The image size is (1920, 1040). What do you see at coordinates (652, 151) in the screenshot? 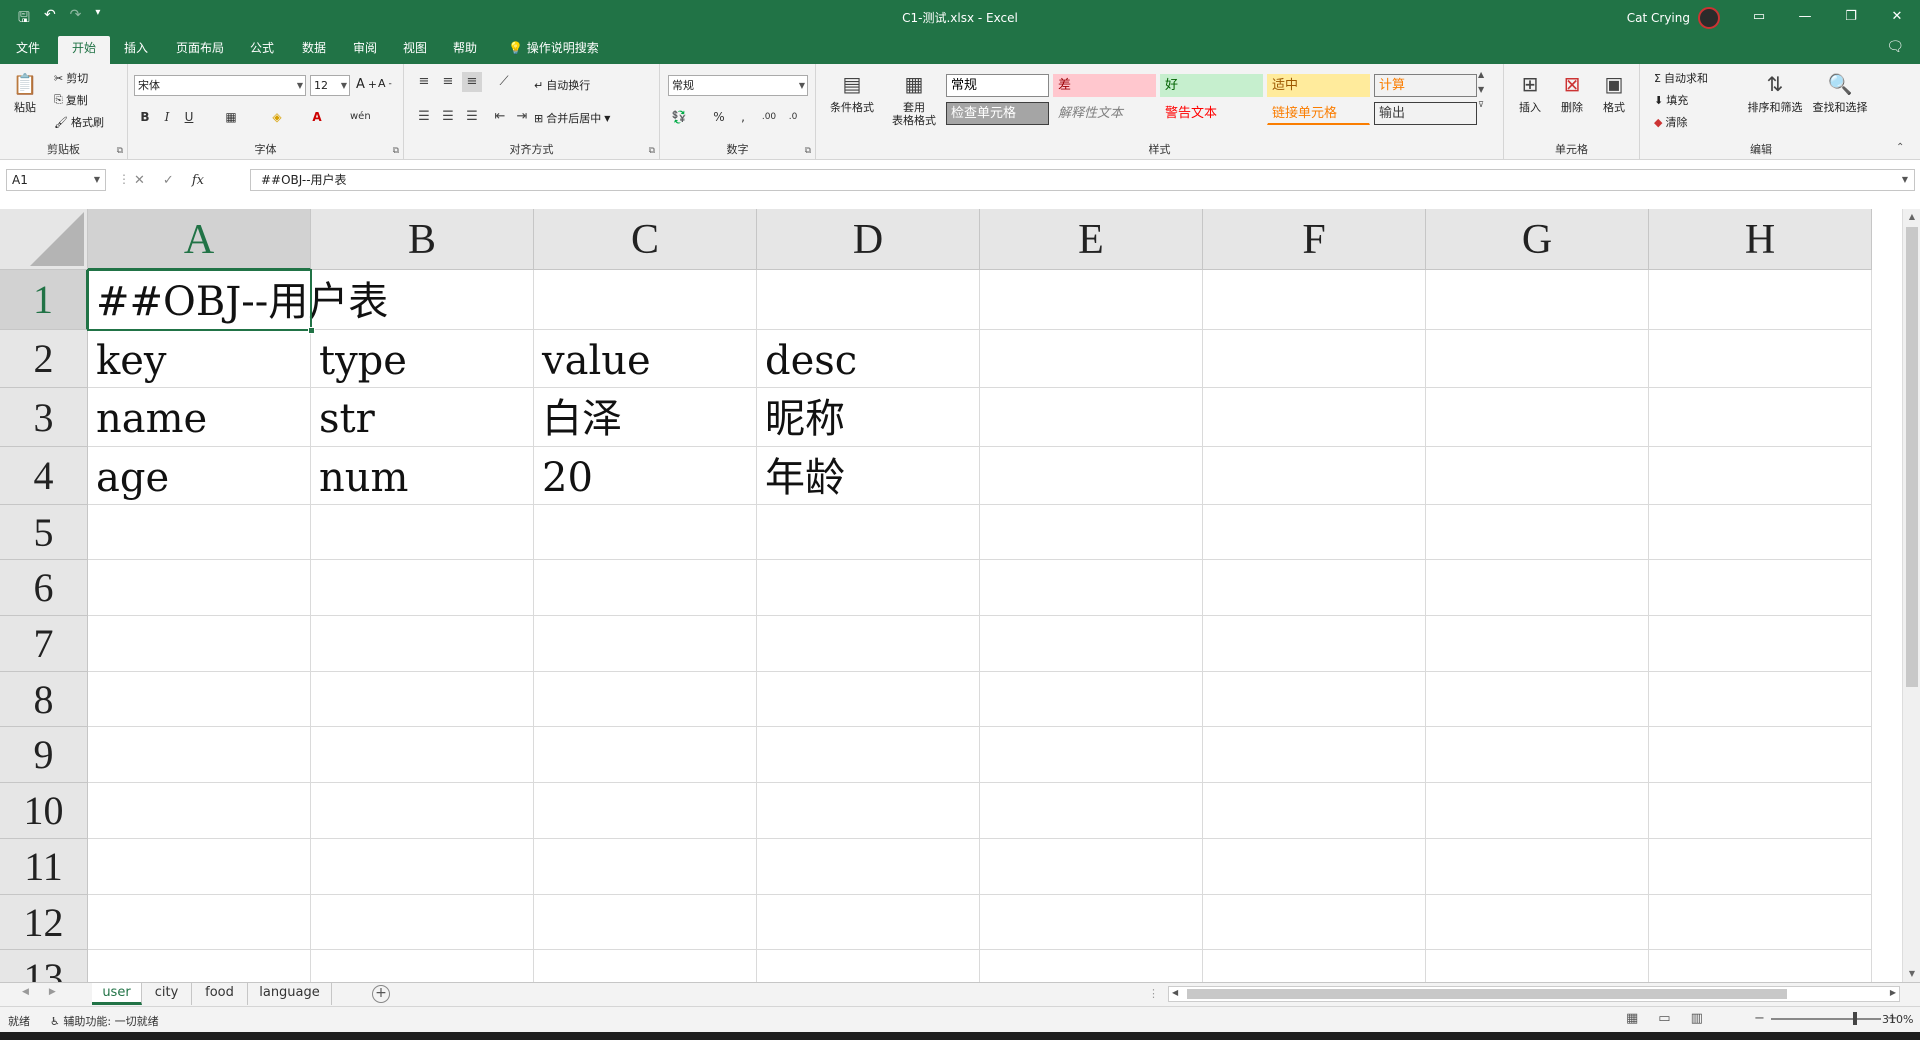
I see `alignment-launcher-icon: ⧉` at bounding box center [652, 151].